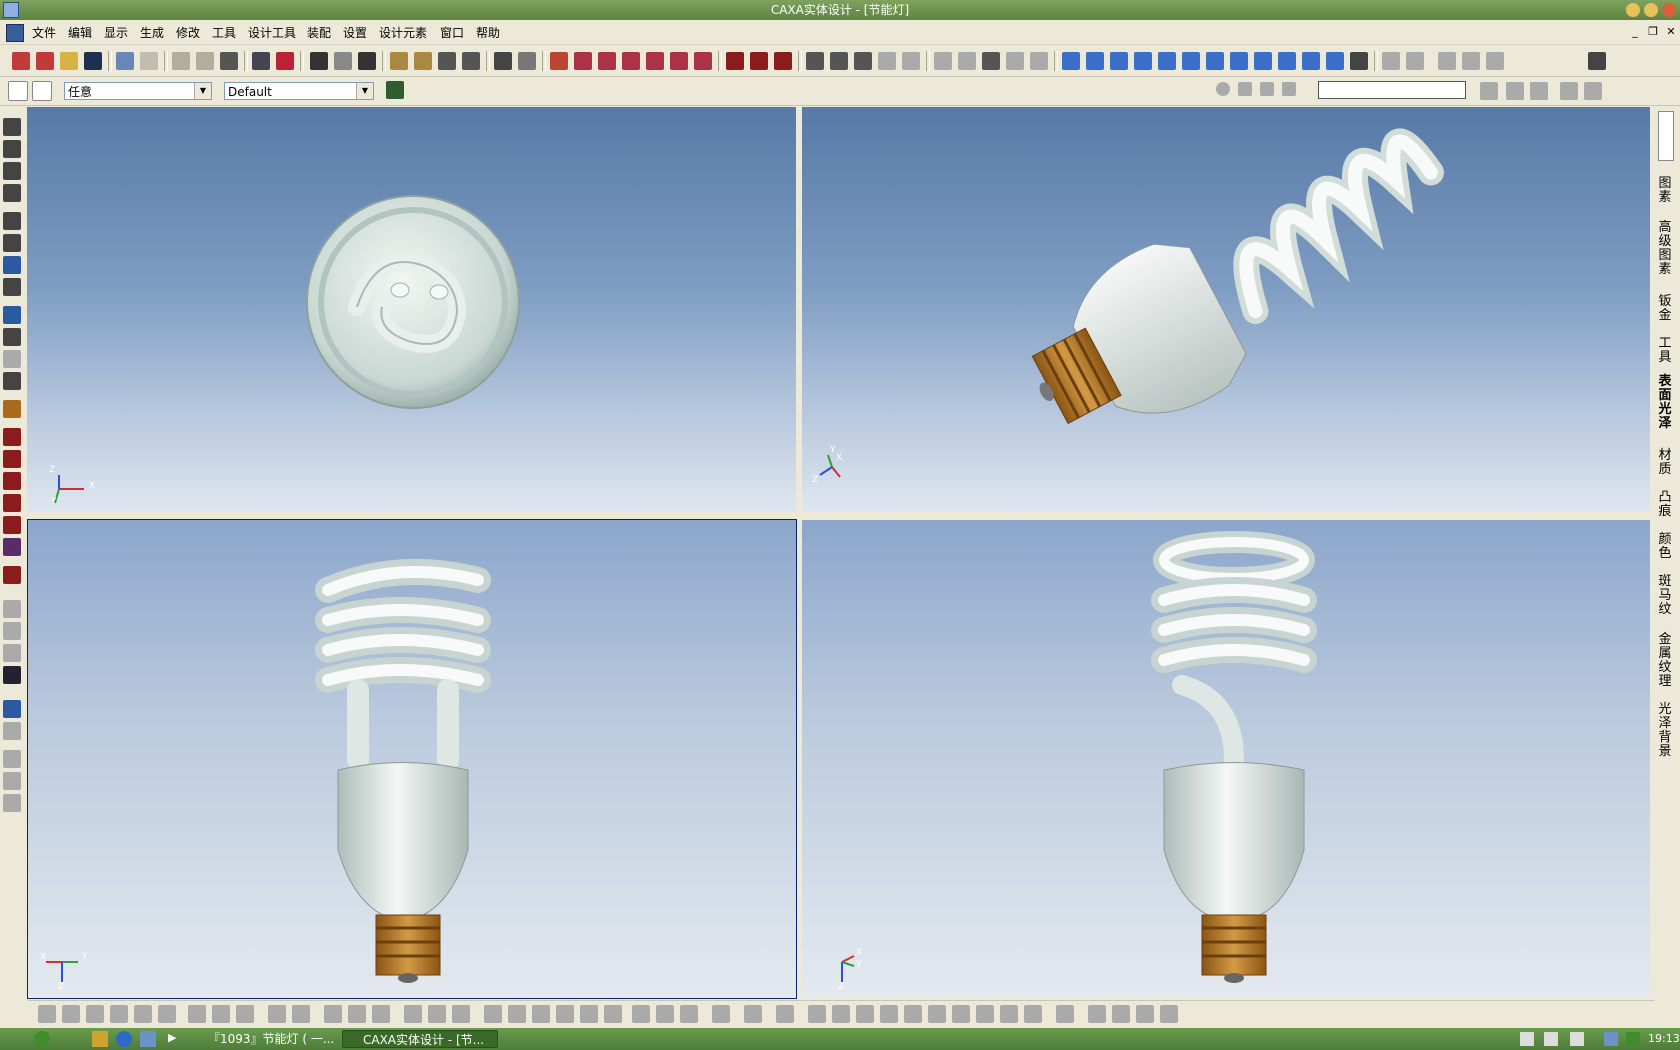 The image size is (1680, 1050). Describe the element at coordinates (12, 127) in the screenshot. I see `move-icon` at that location.